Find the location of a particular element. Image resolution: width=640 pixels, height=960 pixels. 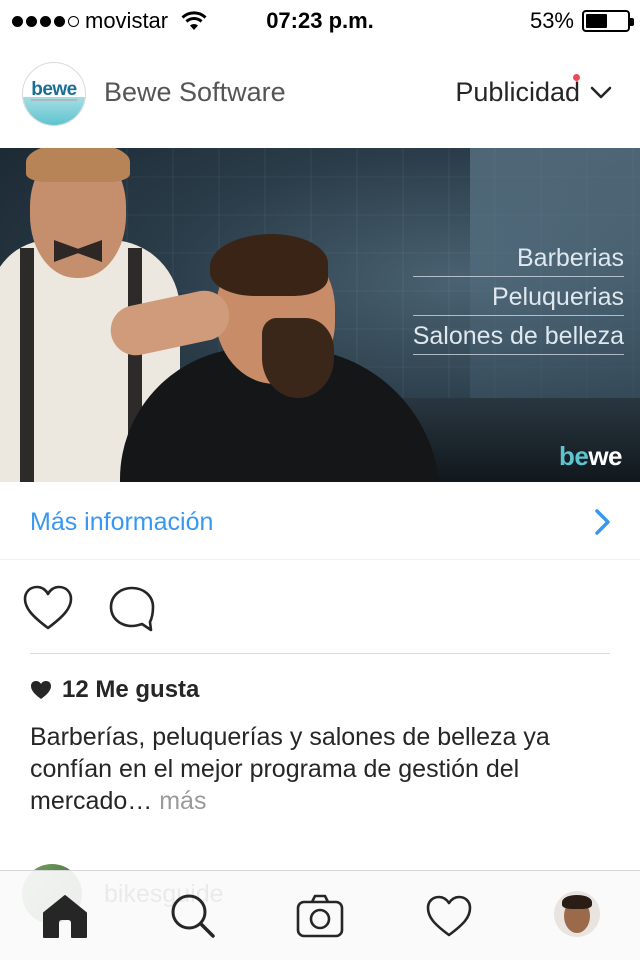

more-info-button: Más información is located at coordinates (320, 521).